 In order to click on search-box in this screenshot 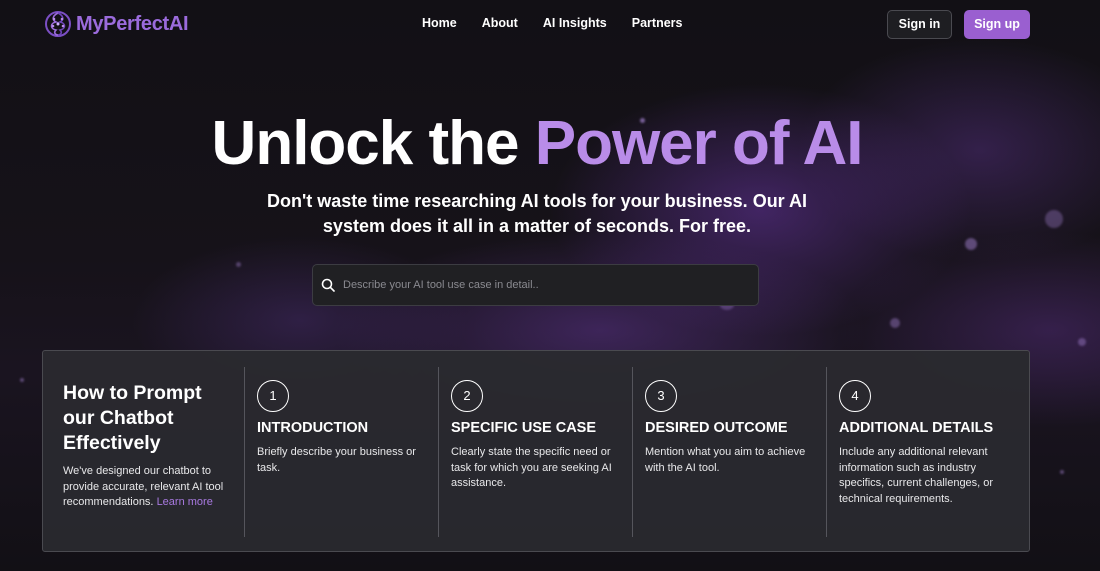, I will do `click(535, 285)`.